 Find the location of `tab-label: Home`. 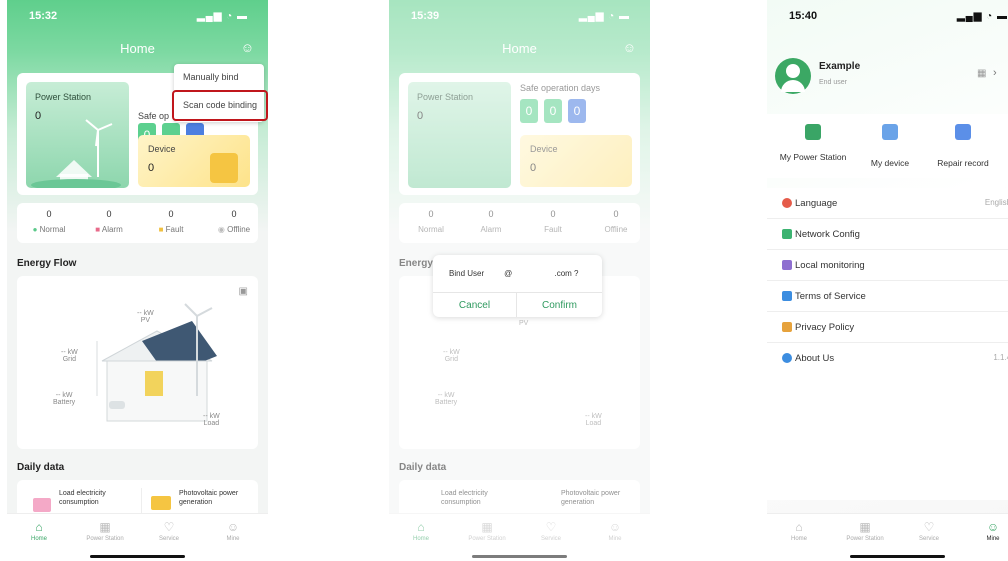

tab-label: Home is located at coordinates (798, 539).